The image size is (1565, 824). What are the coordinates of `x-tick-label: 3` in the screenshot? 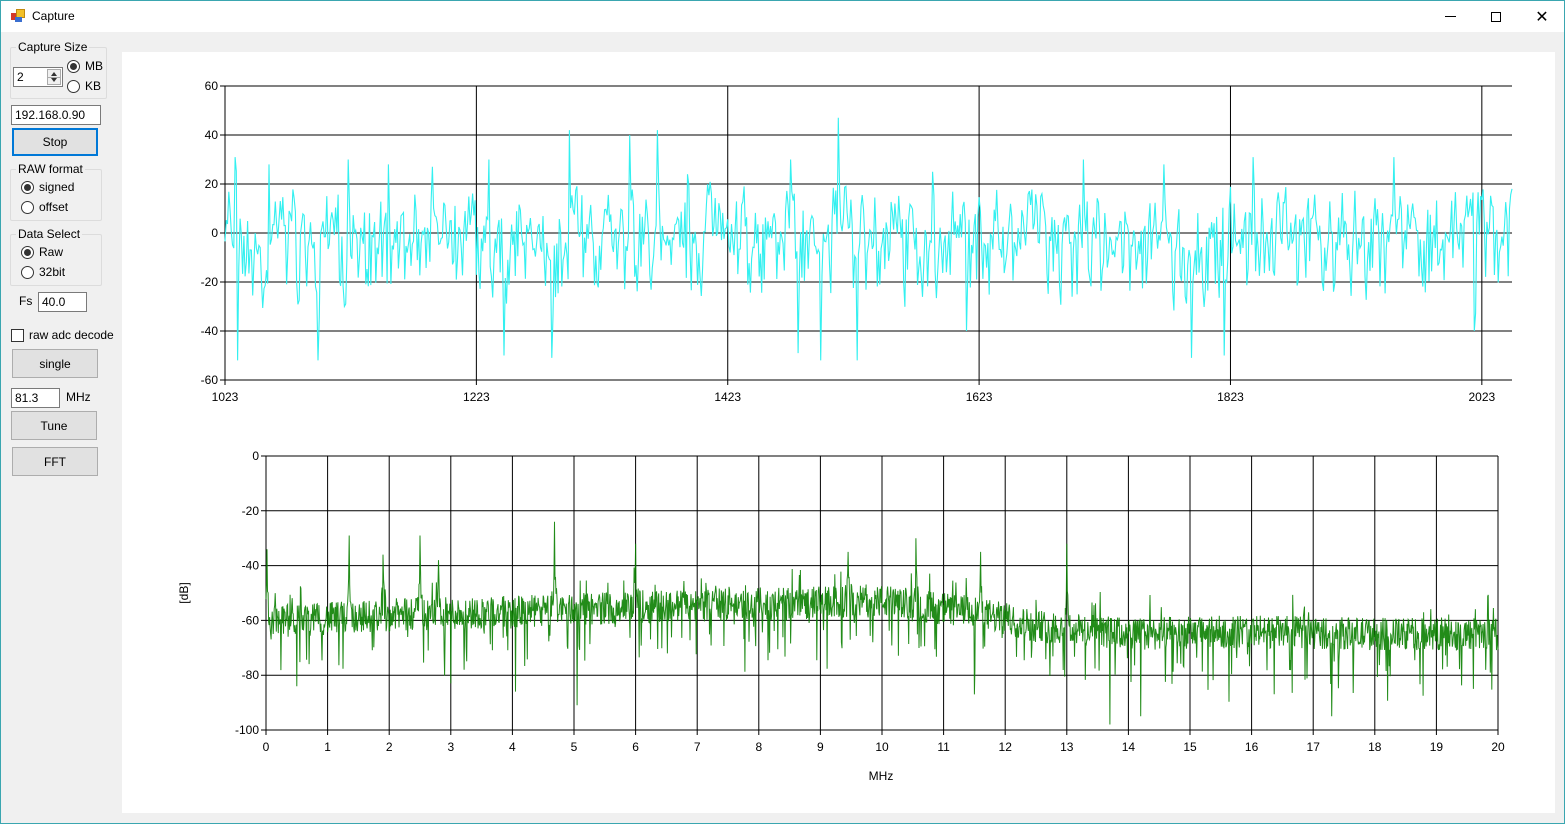 It's located at (450, 747).